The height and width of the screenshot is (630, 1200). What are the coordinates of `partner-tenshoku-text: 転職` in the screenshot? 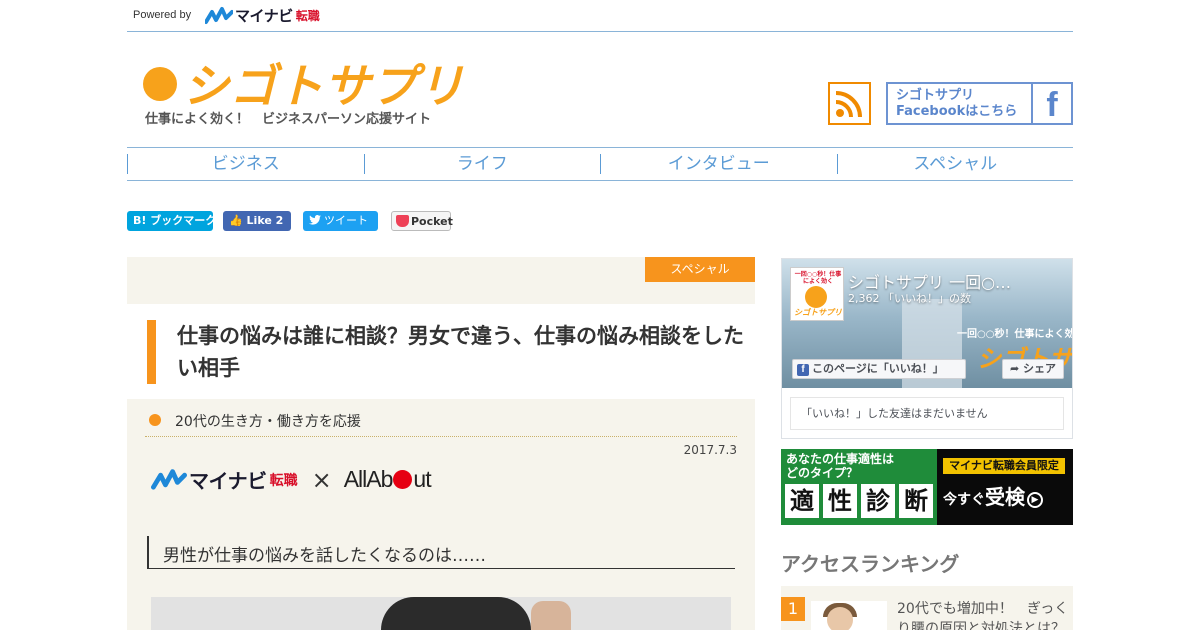 It's located at (283, 480).